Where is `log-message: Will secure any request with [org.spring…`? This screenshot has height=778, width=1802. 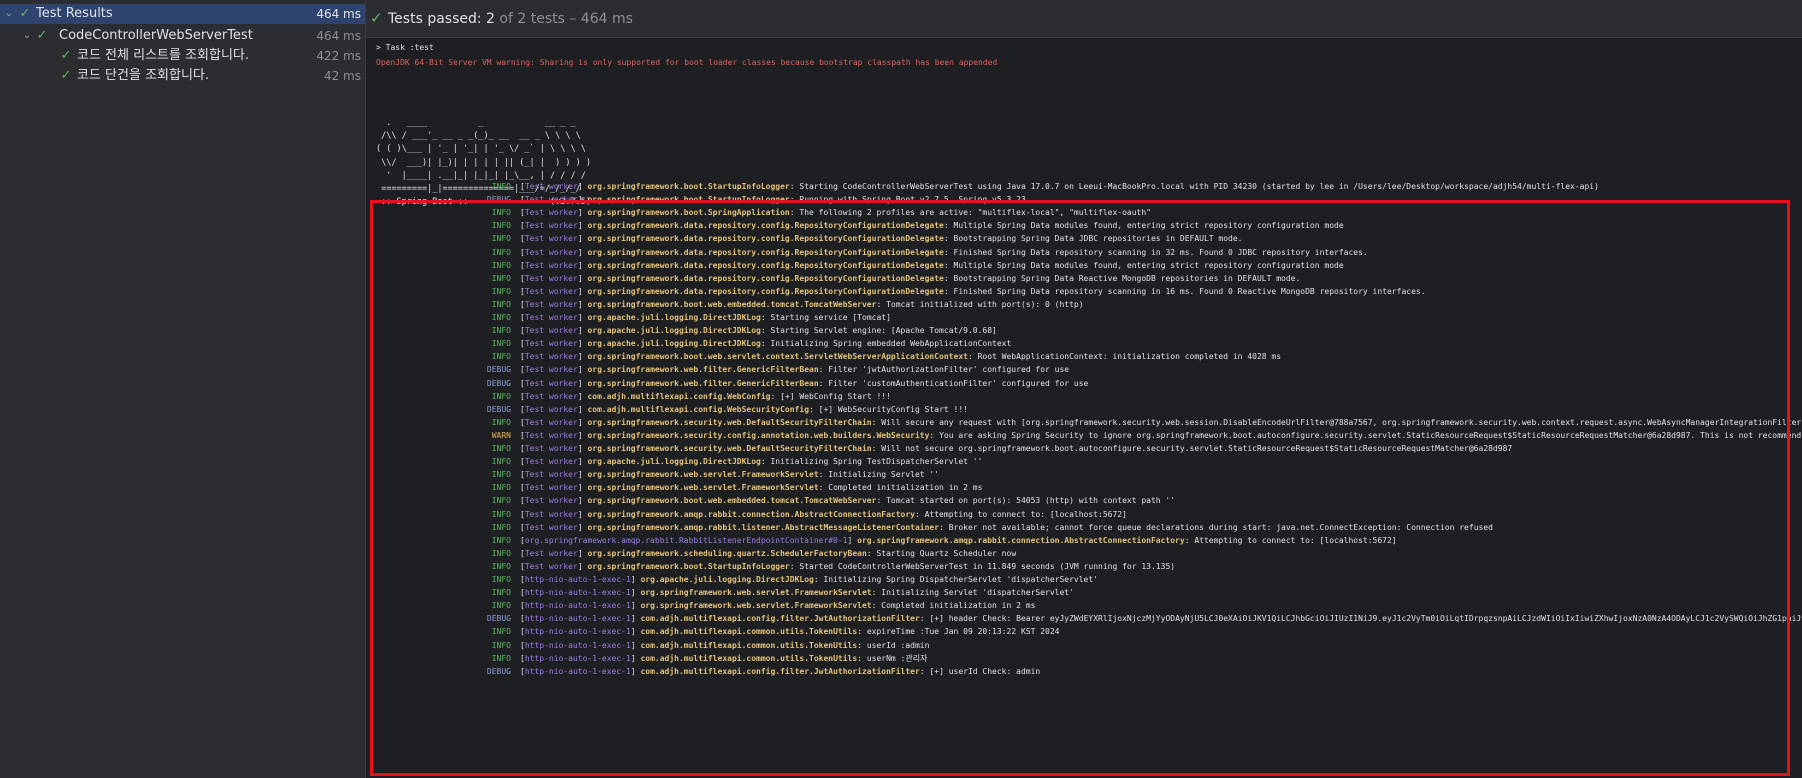 log-message: Will secure any request with [org.spring… is located at coordinates (1341, 422).